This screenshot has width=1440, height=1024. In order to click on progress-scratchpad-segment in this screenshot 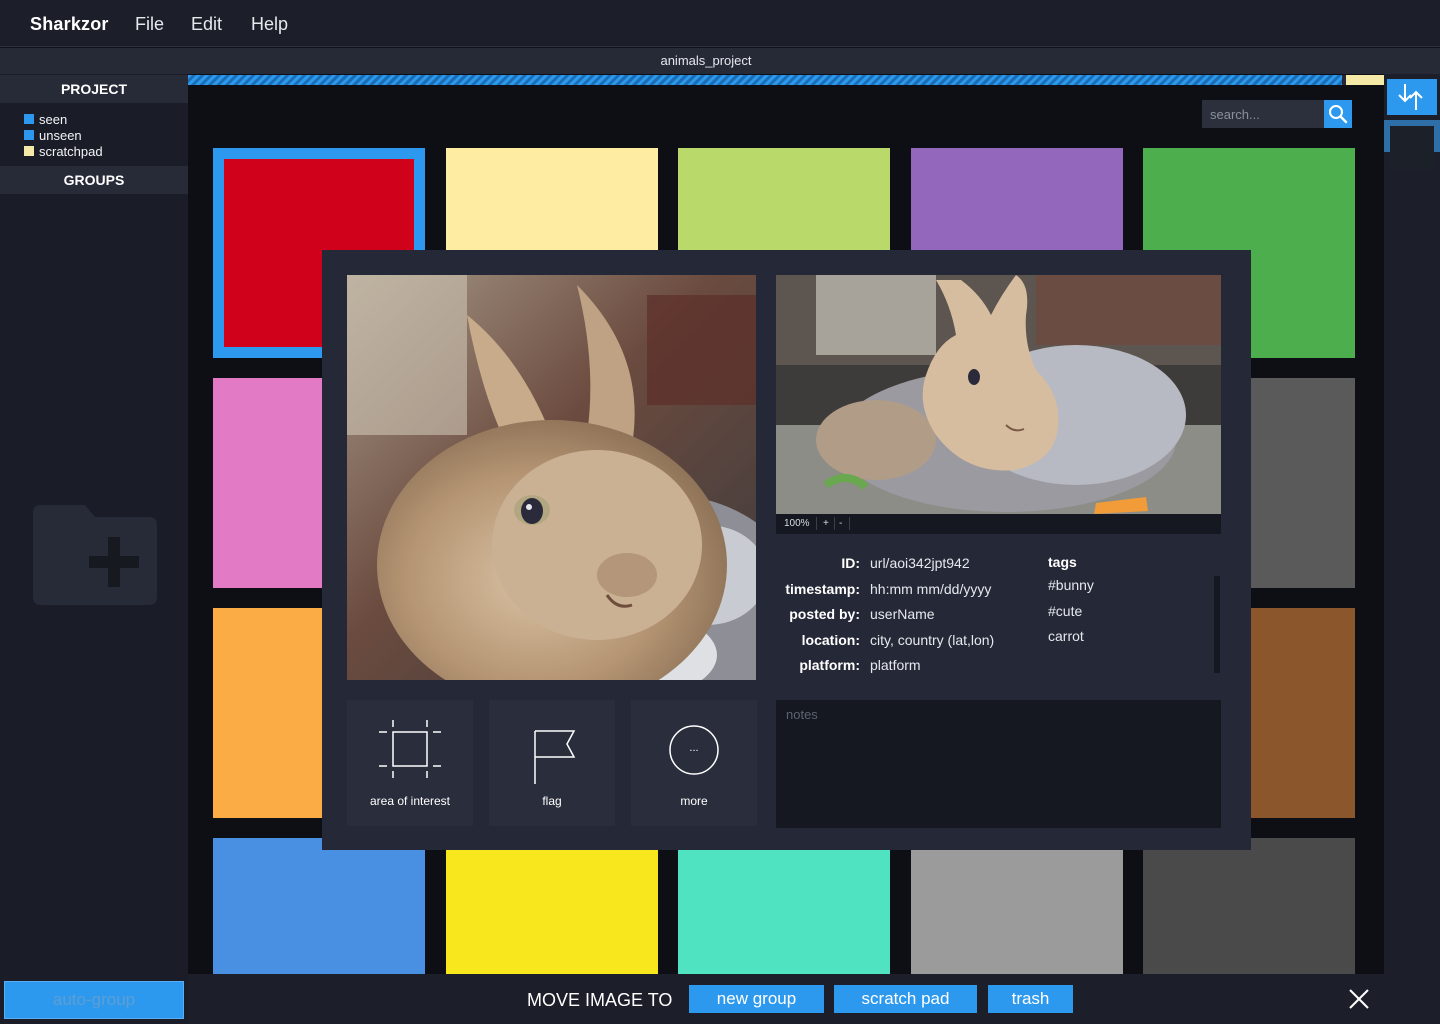, I will do `click(1365, 80)`.